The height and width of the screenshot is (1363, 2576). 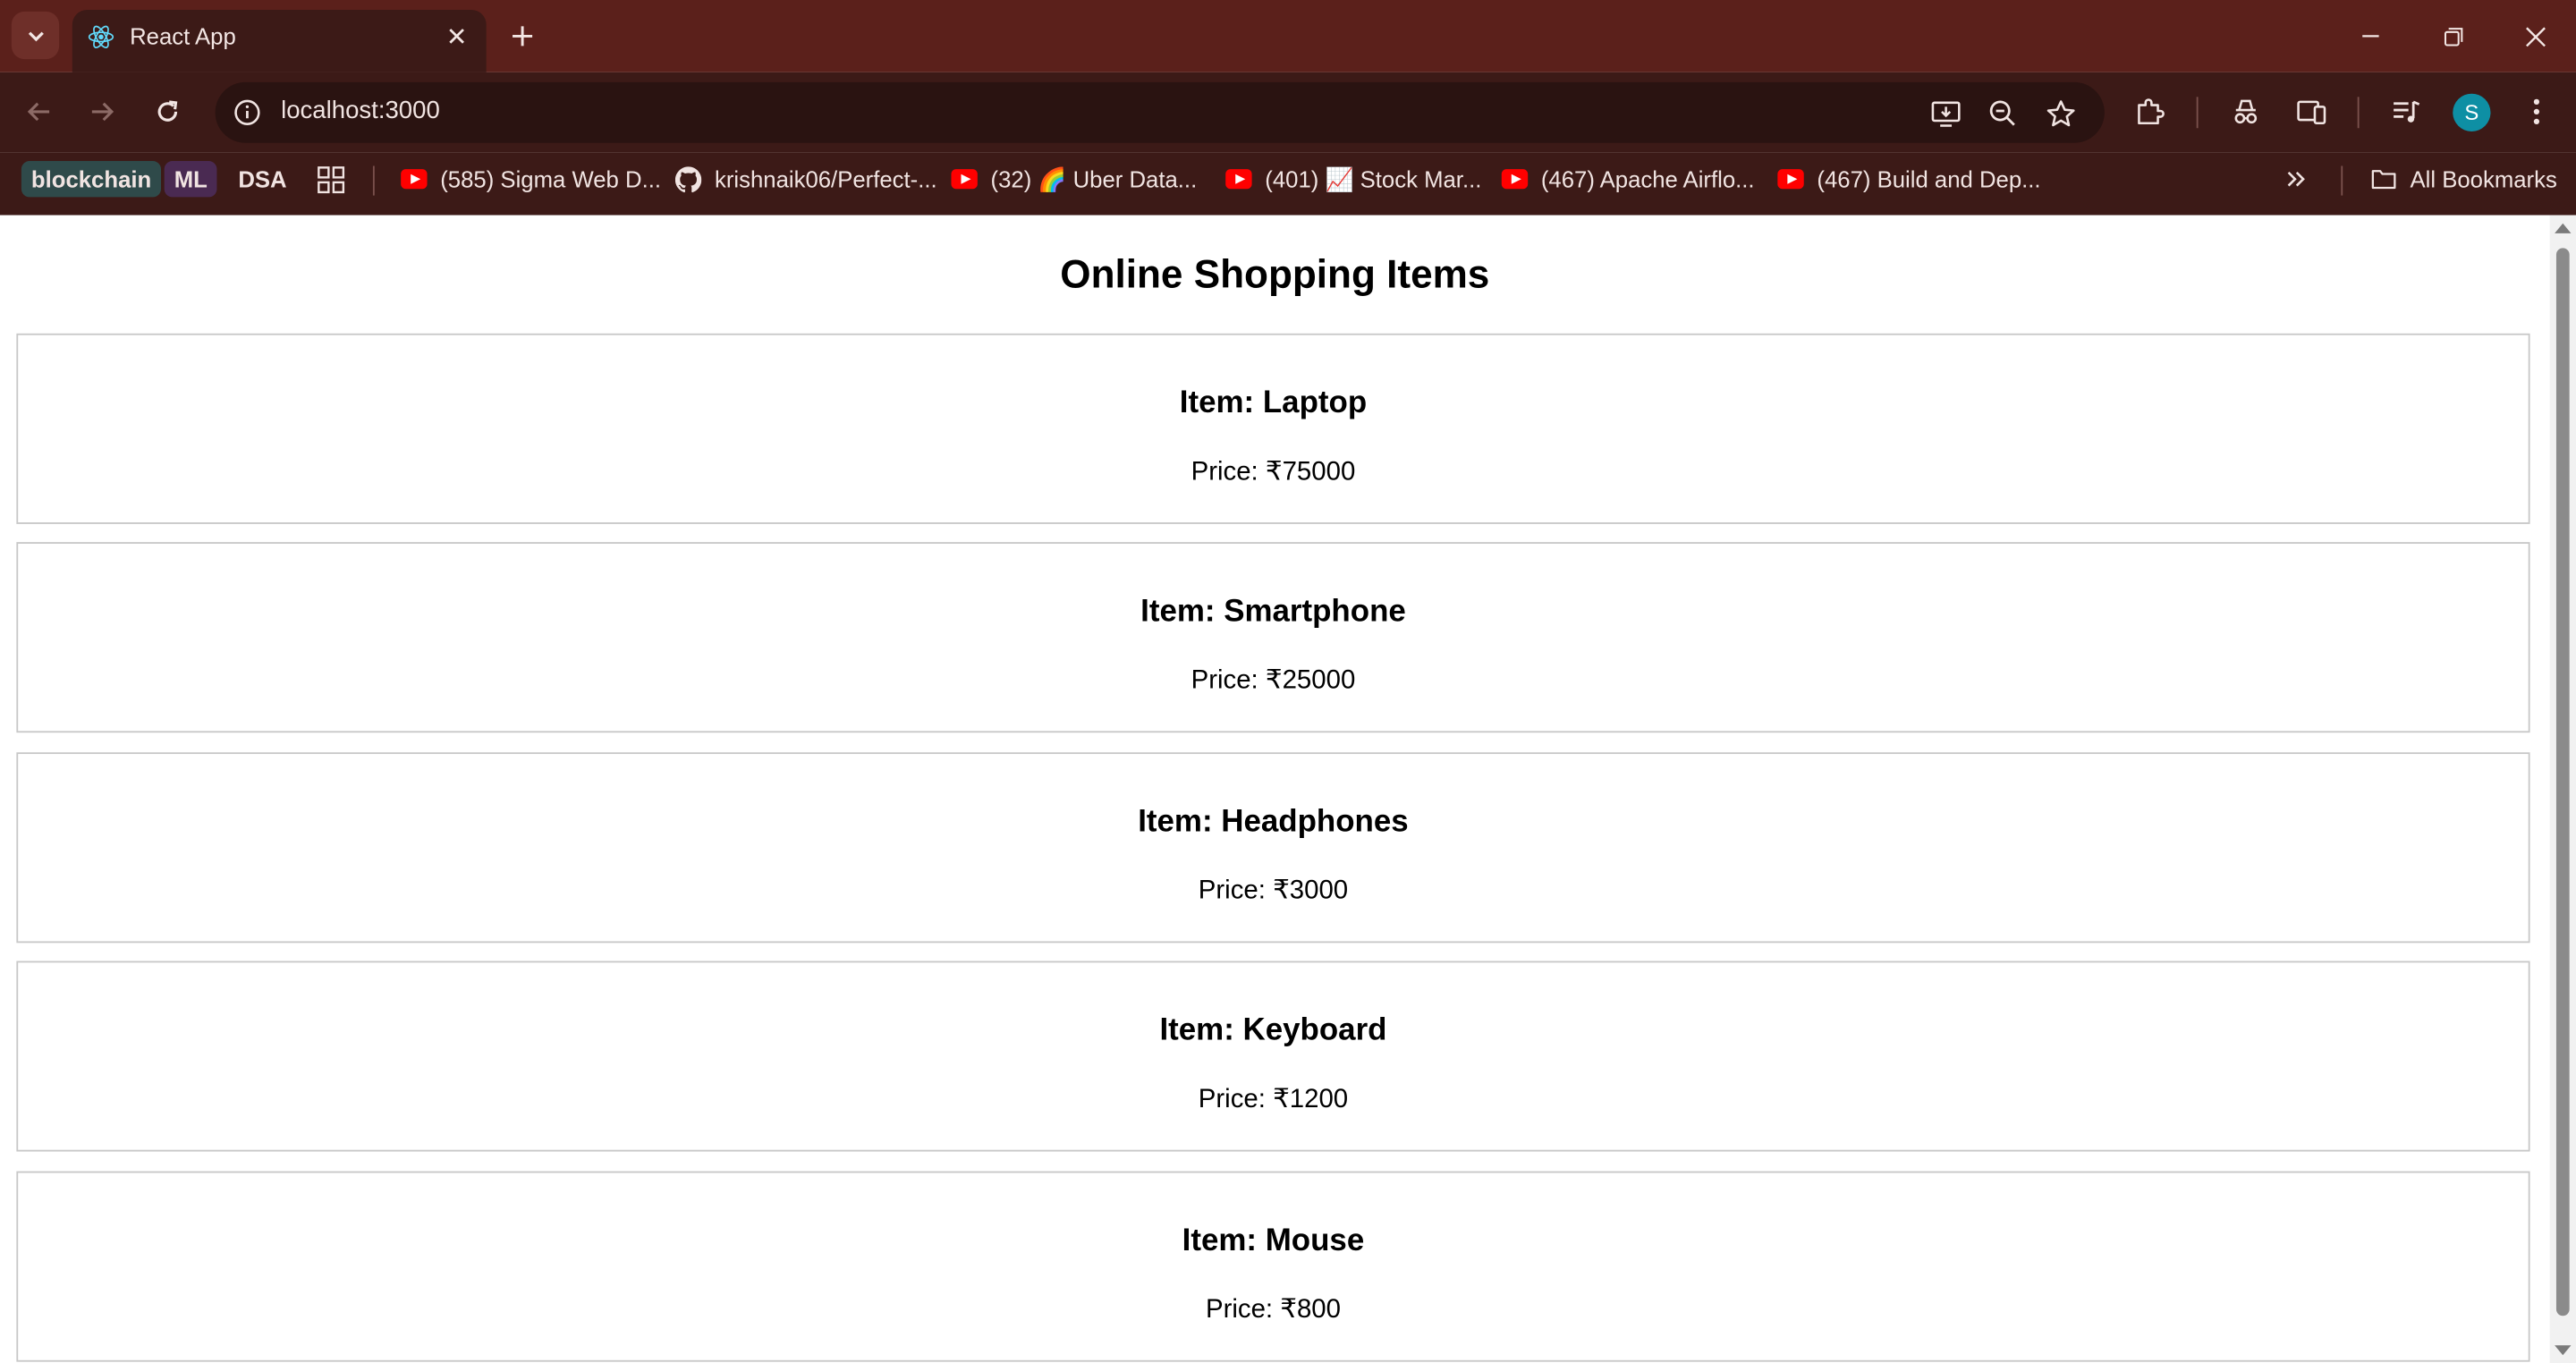 I want to click on apps-grid-icon, so click(x=331, y=179).